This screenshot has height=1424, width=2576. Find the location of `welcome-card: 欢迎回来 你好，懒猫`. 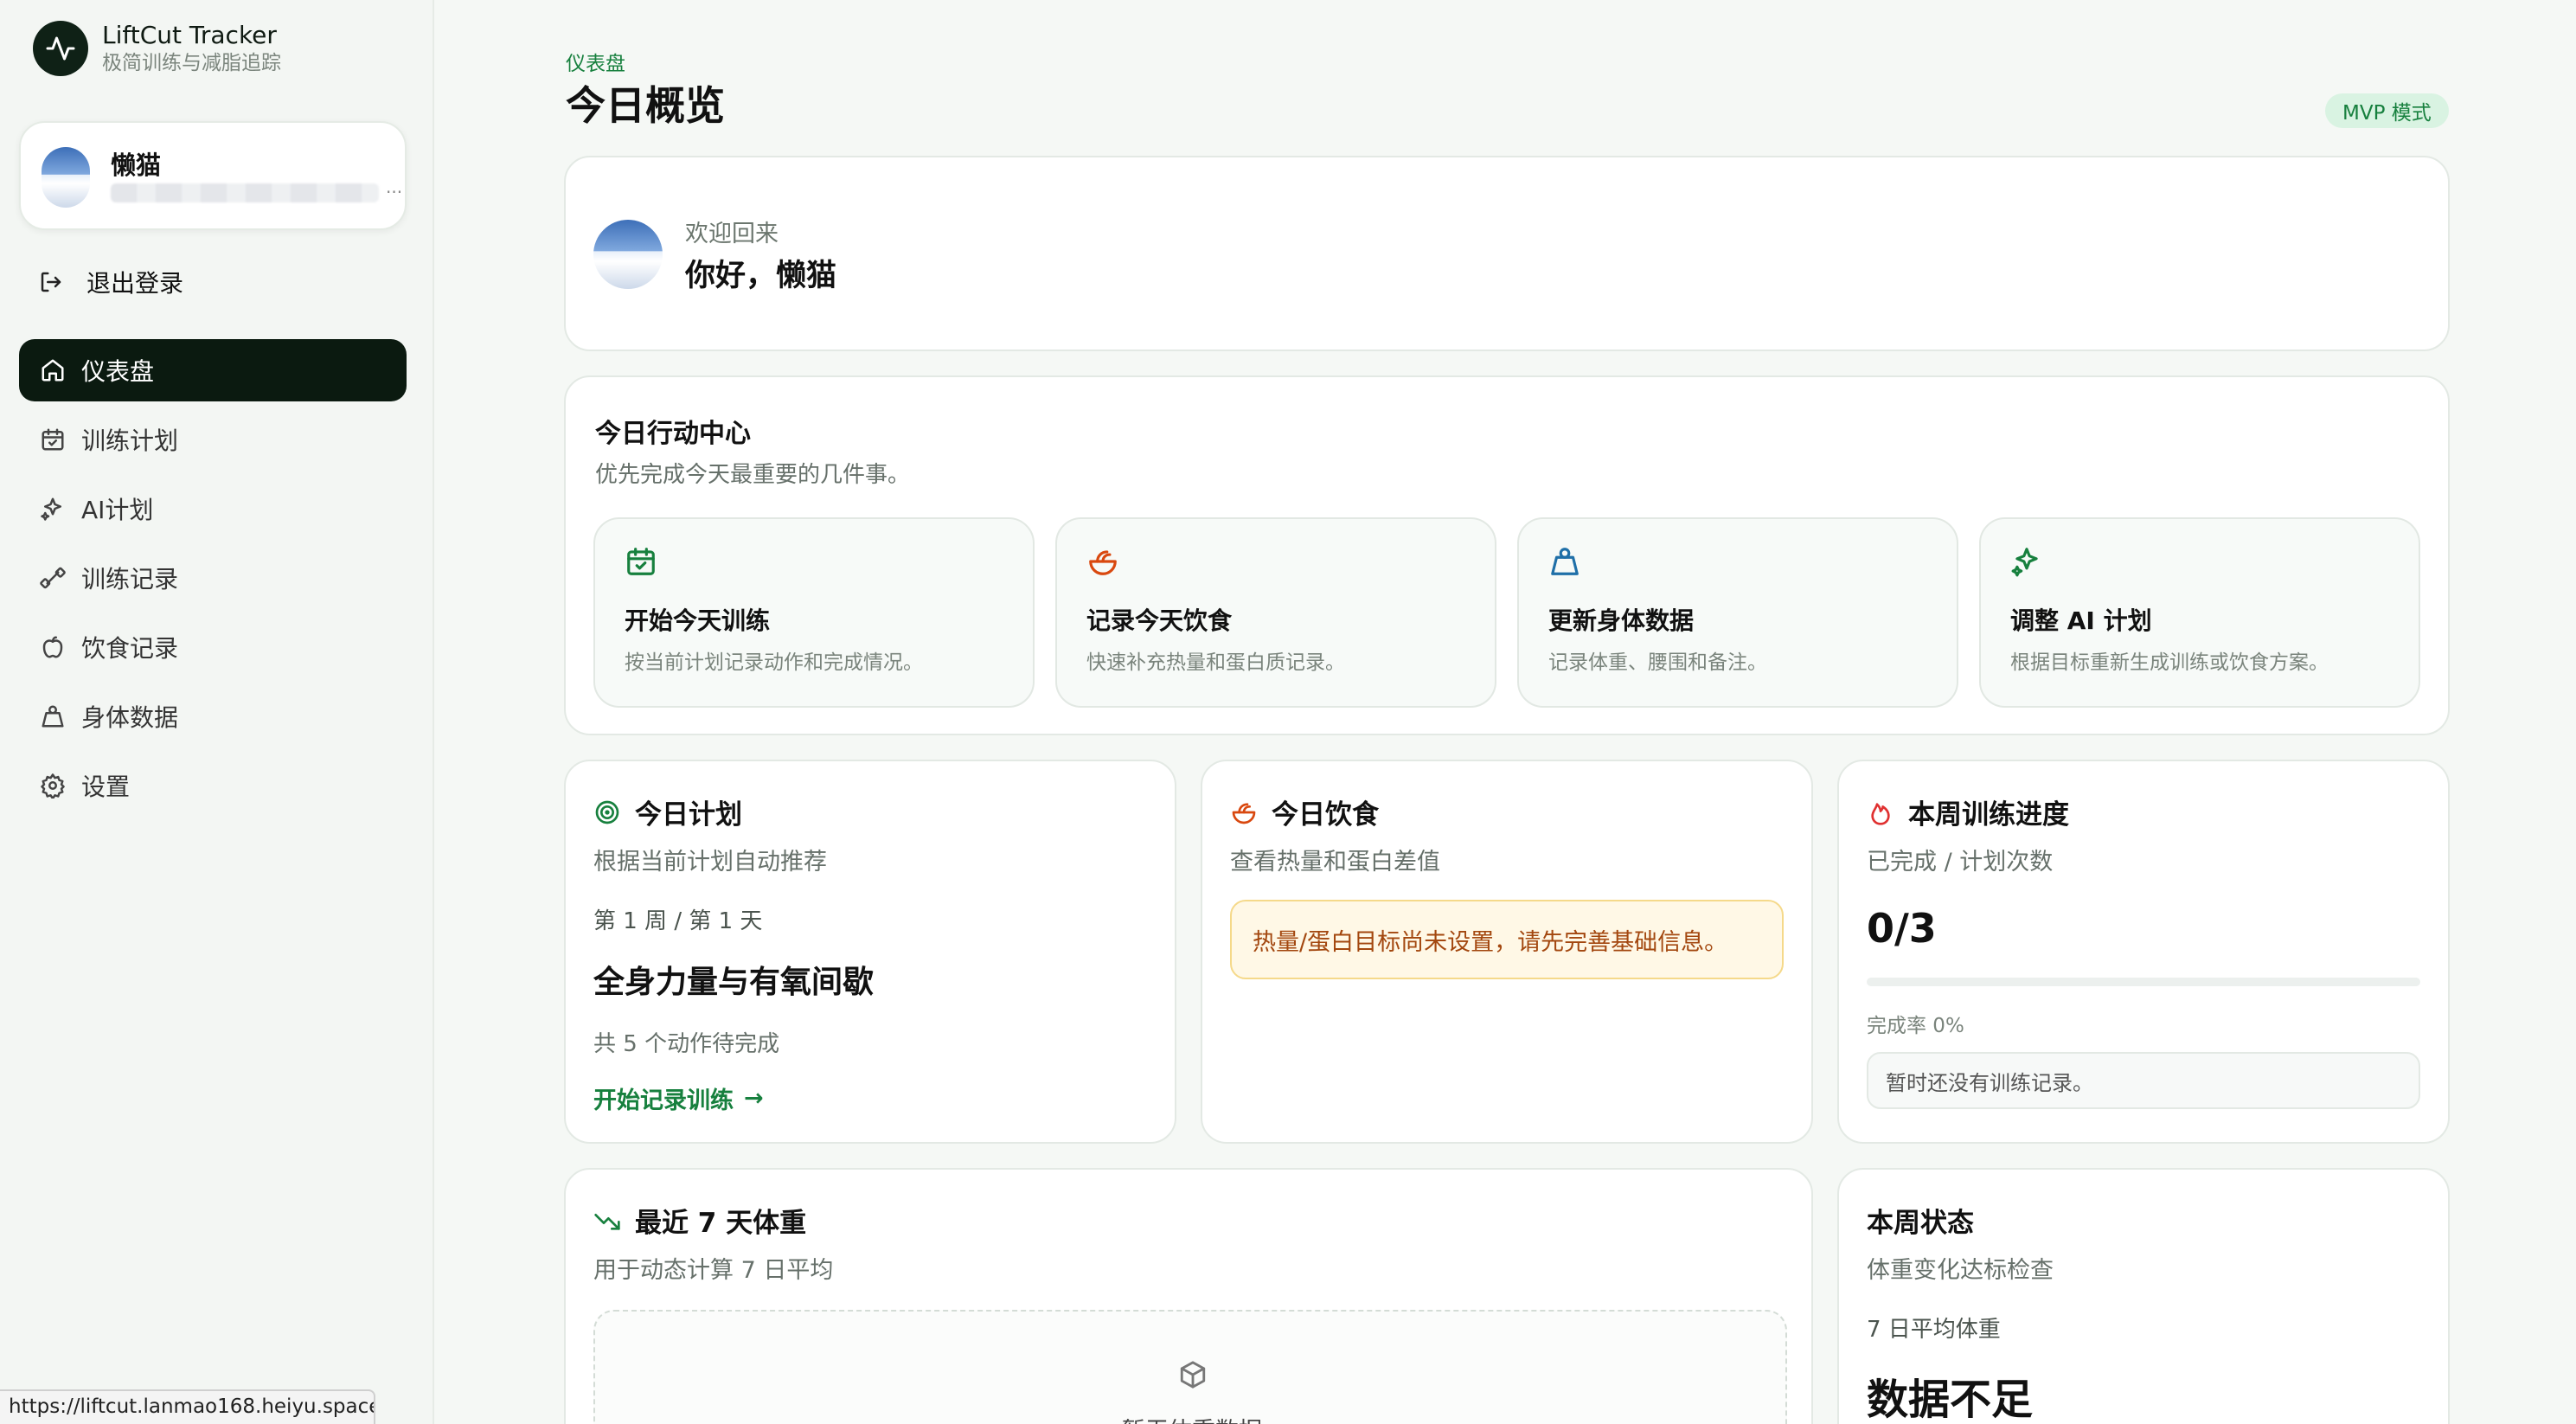

welcome-card: 欢迎回来 你好，懒猫 is located at coordinates (1507, 253).